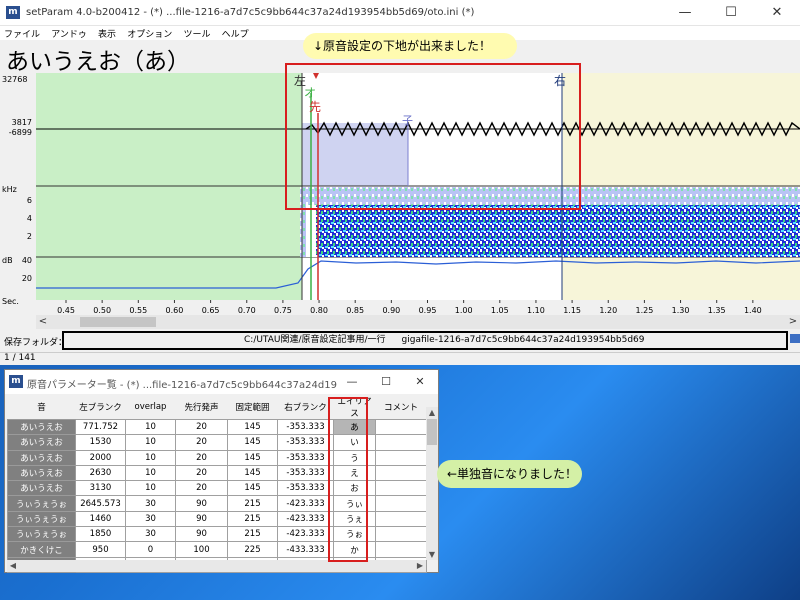  I want to click on scroll-left-arrow-icon: <, so click(43, 322).